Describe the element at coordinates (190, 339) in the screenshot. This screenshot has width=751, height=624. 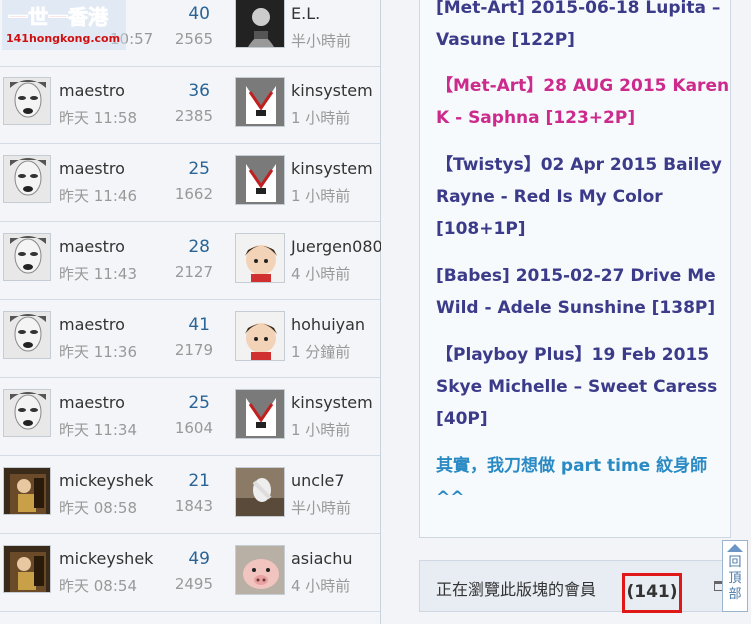
I see `thread-row: maestro 昨天 11:36 41 2179 hohuiyan 1 分鐘前` at that location.